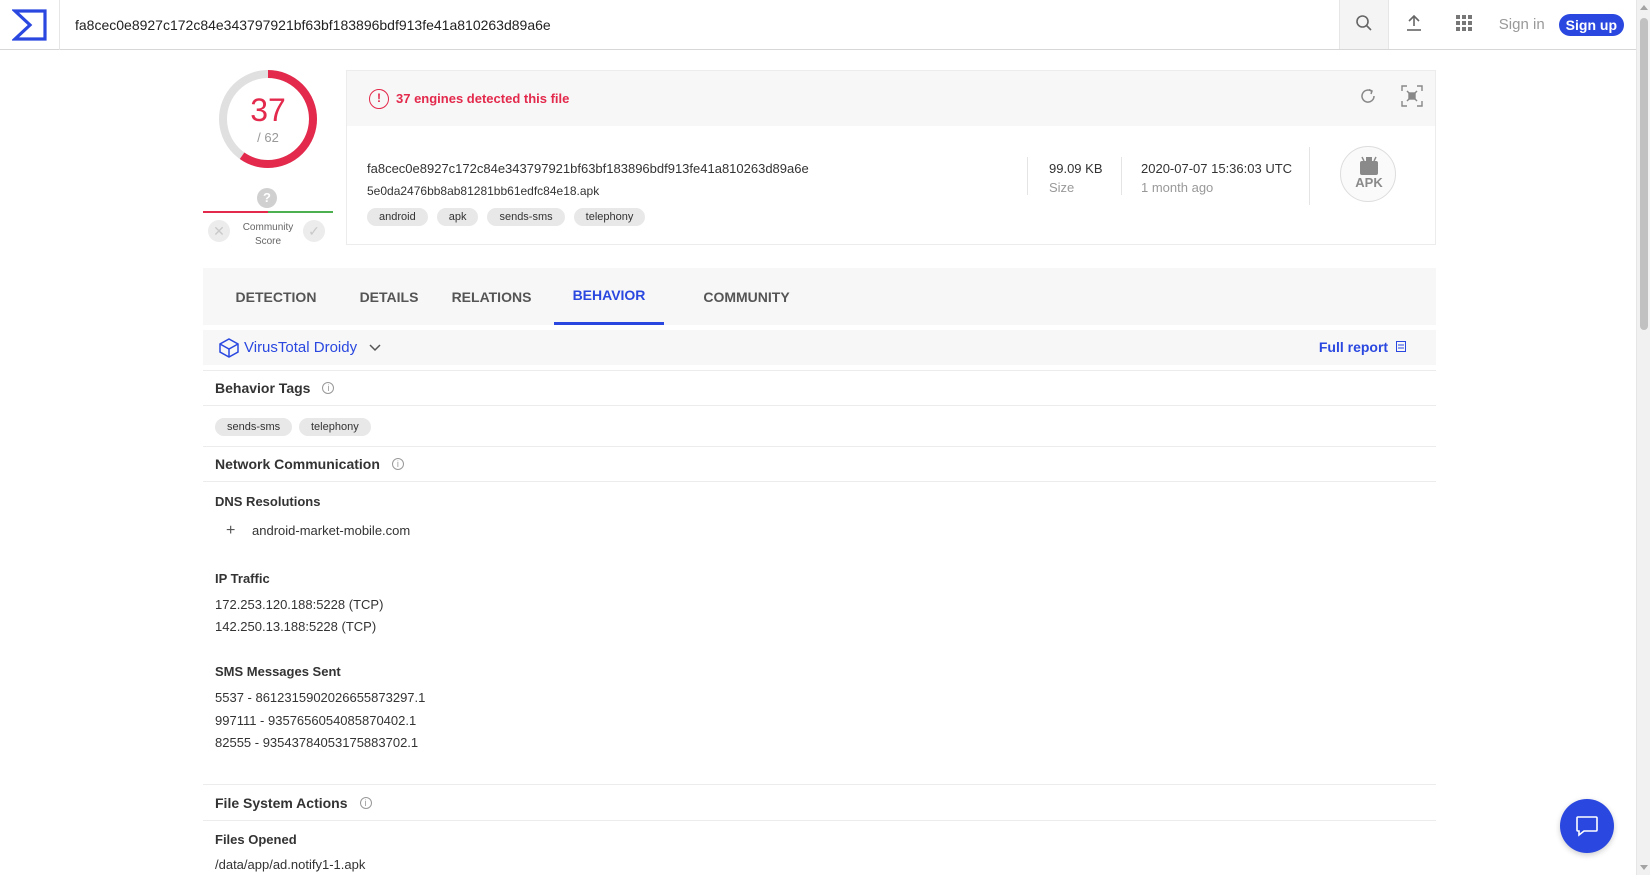  I want to click on tab-detection: DETECTION, so click(276, 296).